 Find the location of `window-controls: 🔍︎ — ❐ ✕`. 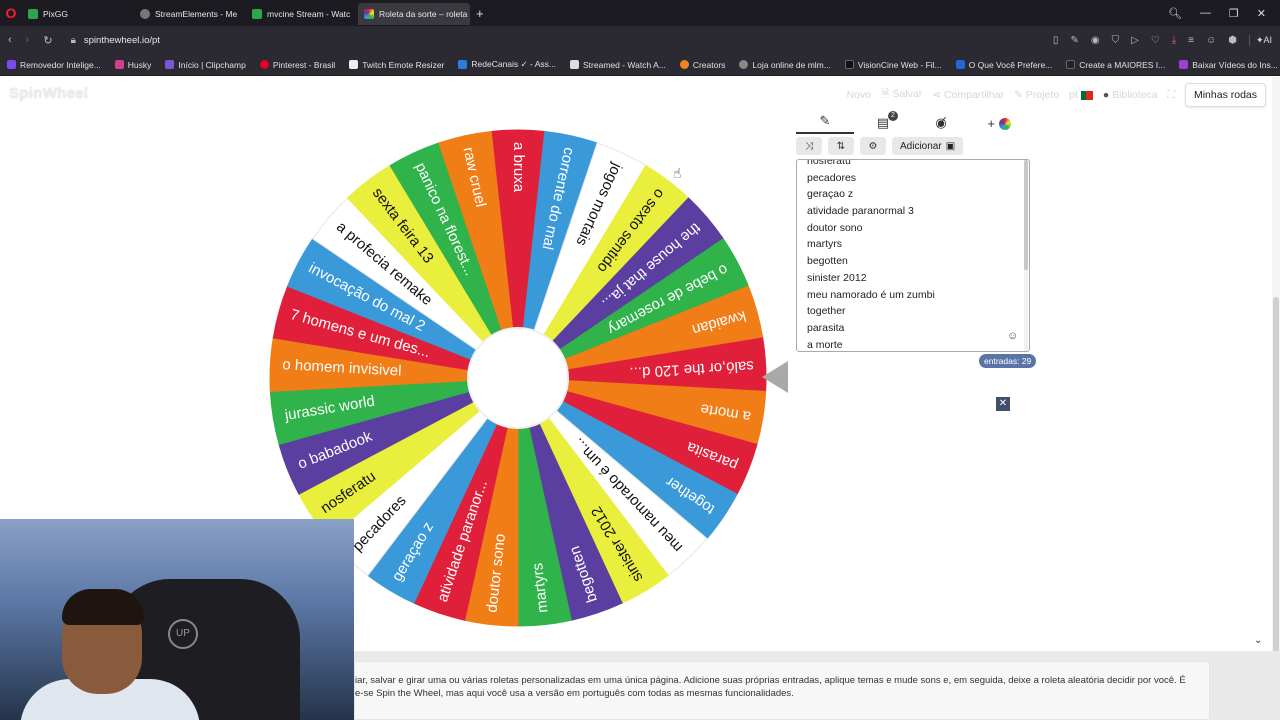

window-controls: 🔍︎ — ❐ ✕ is located at coordinates (1224, 13).